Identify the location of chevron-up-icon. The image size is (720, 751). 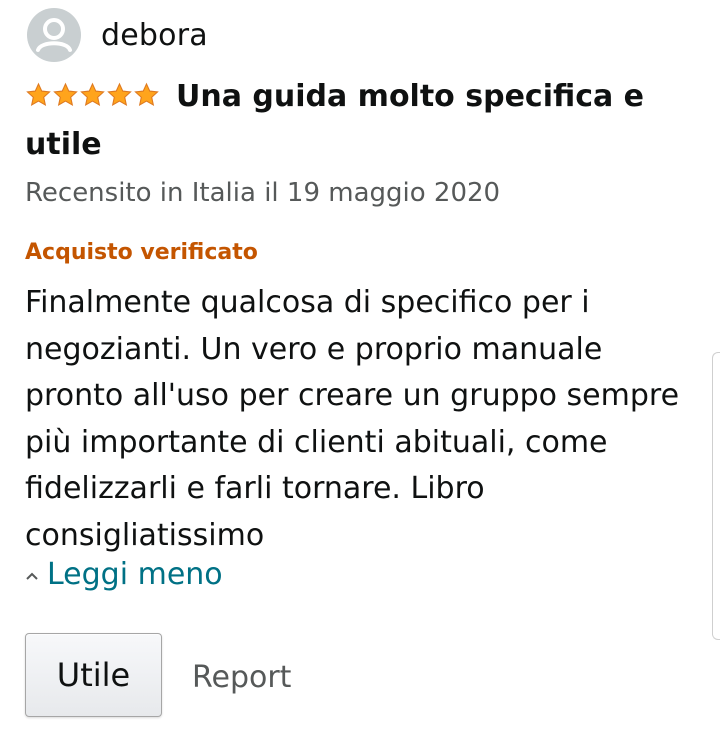
(32, 576).